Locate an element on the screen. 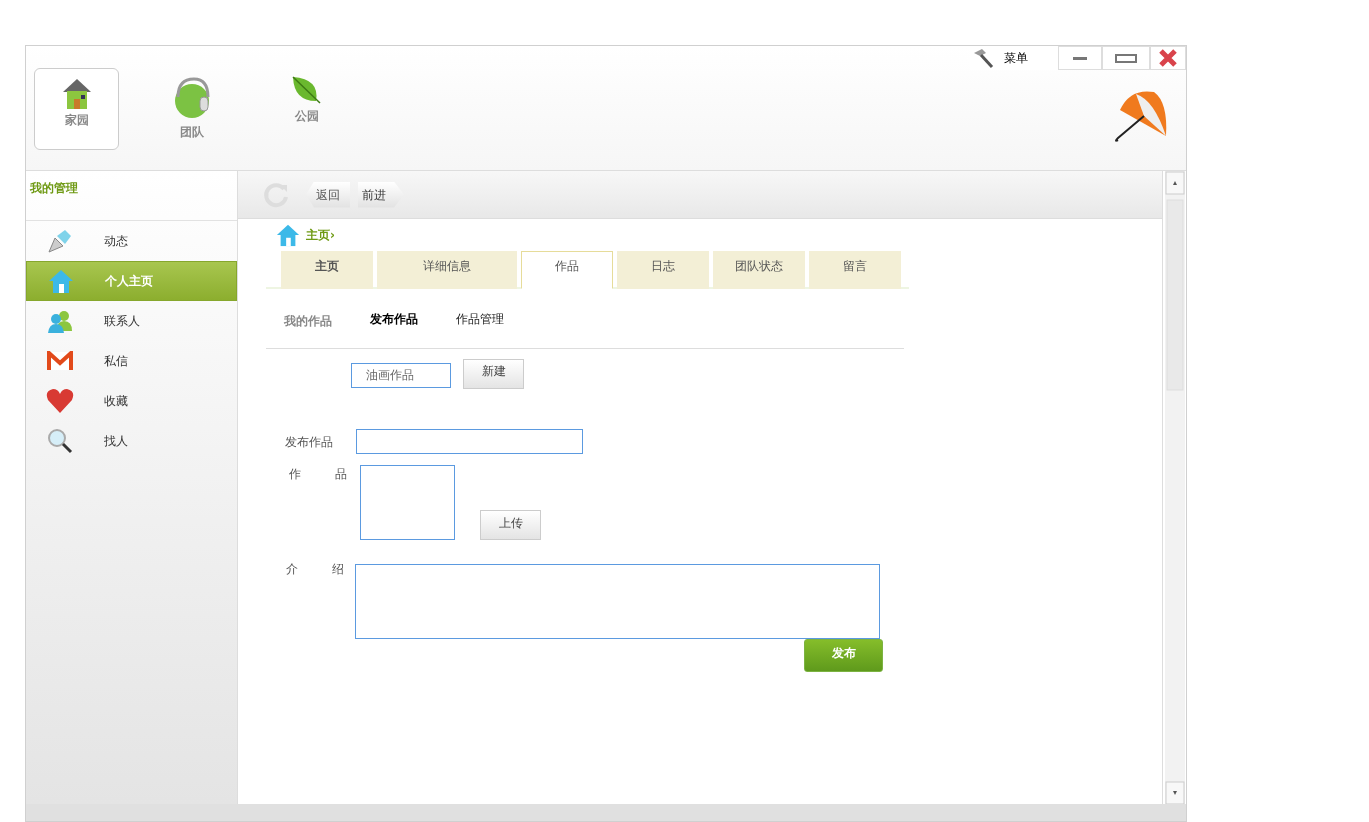 The height and width of the screenshot is (822, 1369). minimize-icon is located at coordinates (1080, 58).